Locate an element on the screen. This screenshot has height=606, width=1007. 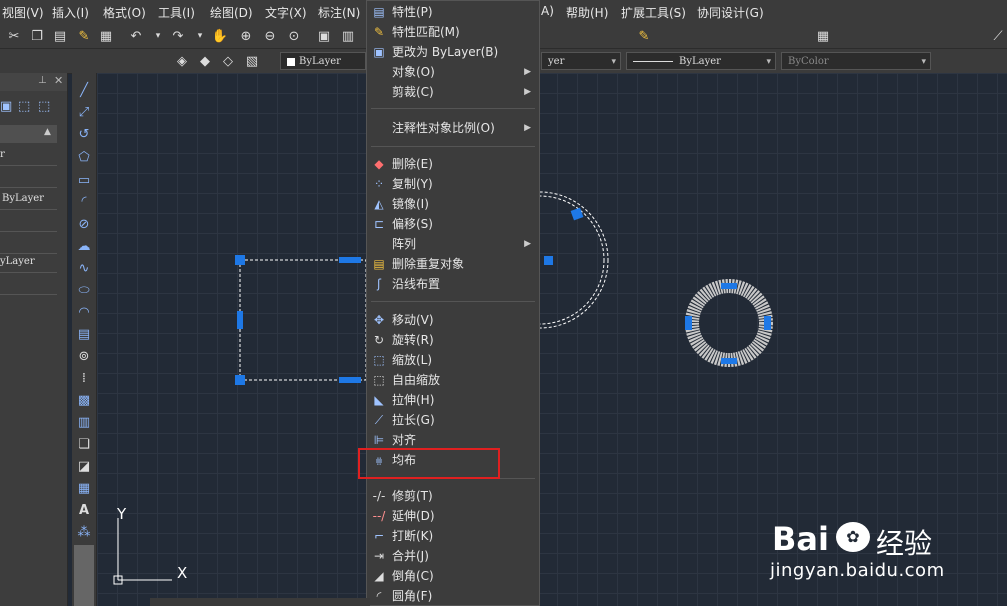
menu-item-overkill: ▤ 删除重复对象 is located at coordinates (453, 264).